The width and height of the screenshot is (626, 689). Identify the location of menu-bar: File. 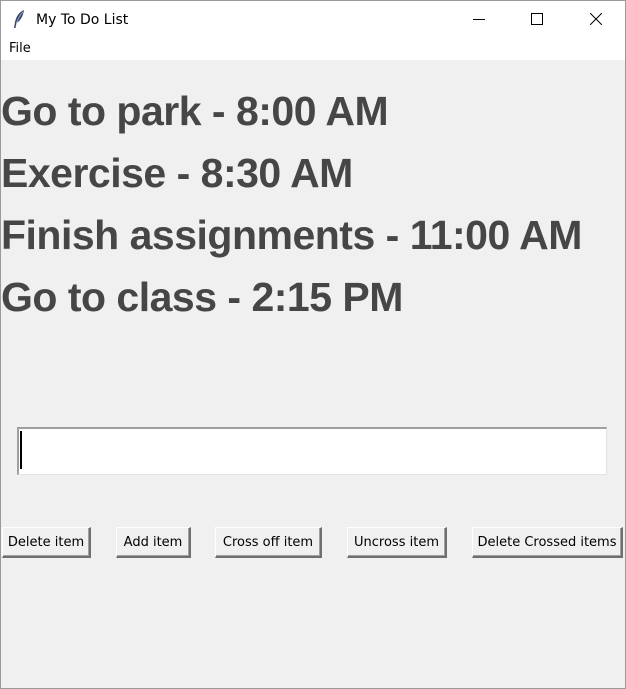
(313, 49).